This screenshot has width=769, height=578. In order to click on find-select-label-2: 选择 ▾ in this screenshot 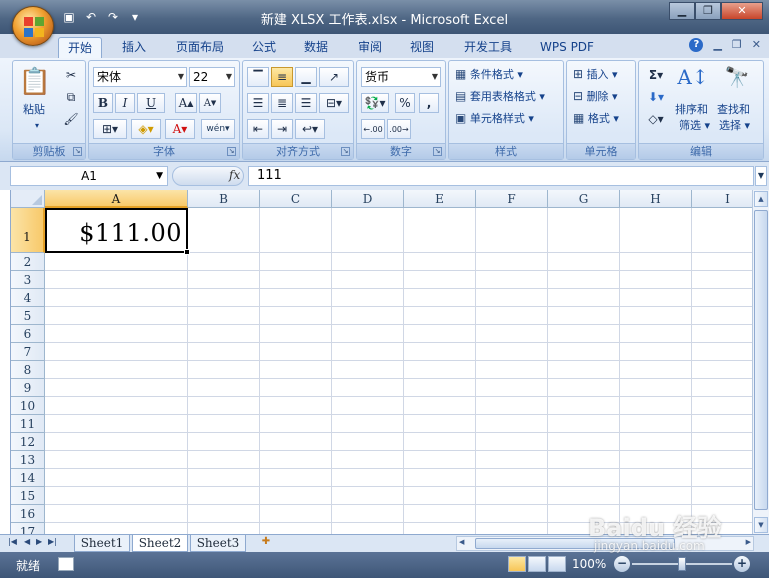, I will do `click(734, 126)`.